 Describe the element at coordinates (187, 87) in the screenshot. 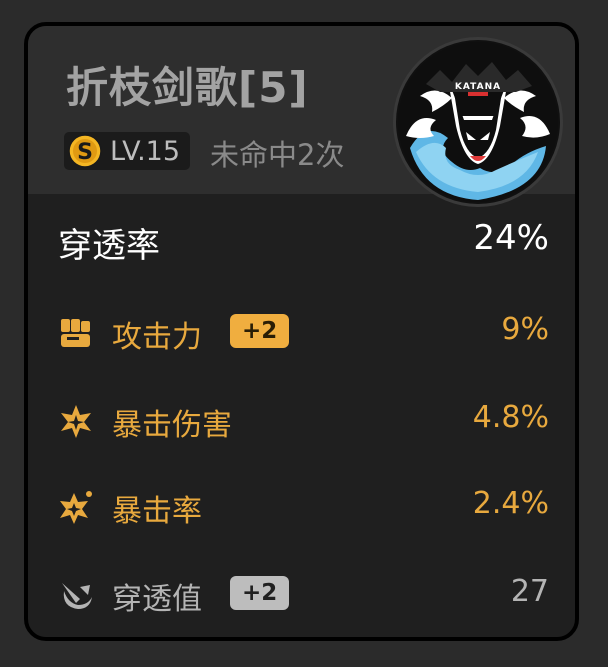

I see `disc-title: 折枝剑歌[5]` at that location.